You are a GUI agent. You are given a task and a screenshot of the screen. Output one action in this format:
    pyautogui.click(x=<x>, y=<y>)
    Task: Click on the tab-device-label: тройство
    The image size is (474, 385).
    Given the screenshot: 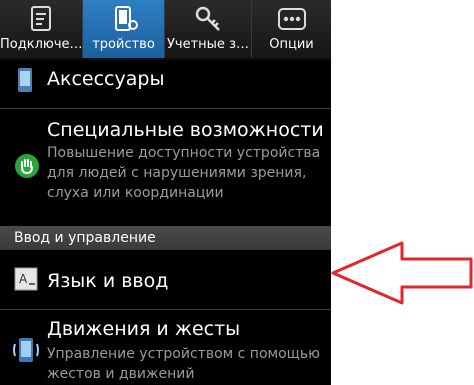 What is the action you would take?
    pyautogui.click(x=123, y=44)
    